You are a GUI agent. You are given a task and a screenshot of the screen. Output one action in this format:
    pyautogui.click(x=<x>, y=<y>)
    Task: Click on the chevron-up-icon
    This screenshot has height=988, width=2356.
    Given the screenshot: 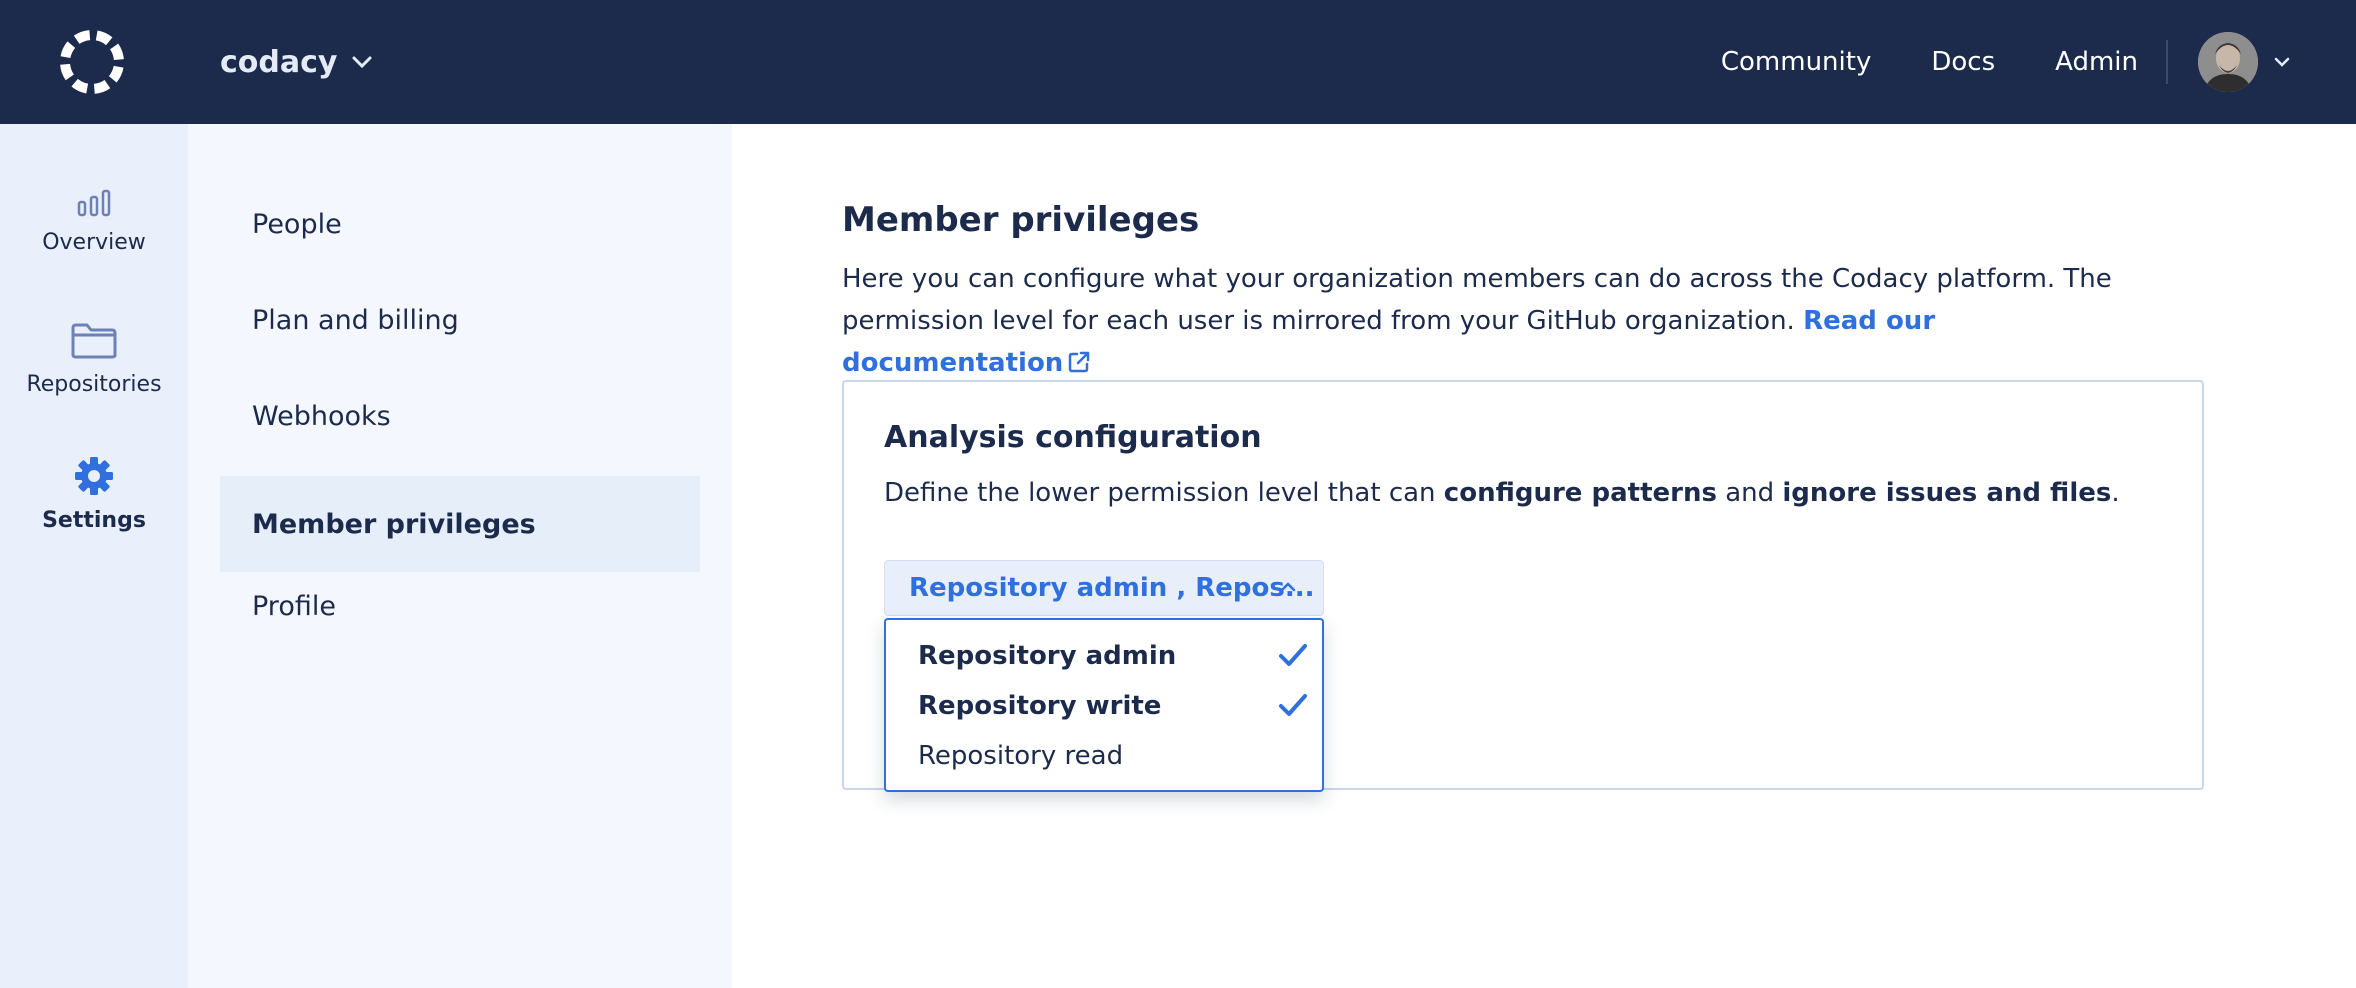 What is the action you would take?
    pyautogui.click(x=1288, y=587)
    